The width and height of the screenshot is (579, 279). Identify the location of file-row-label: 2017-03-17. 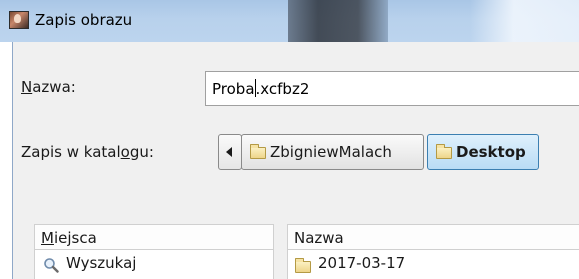
(362, 263).